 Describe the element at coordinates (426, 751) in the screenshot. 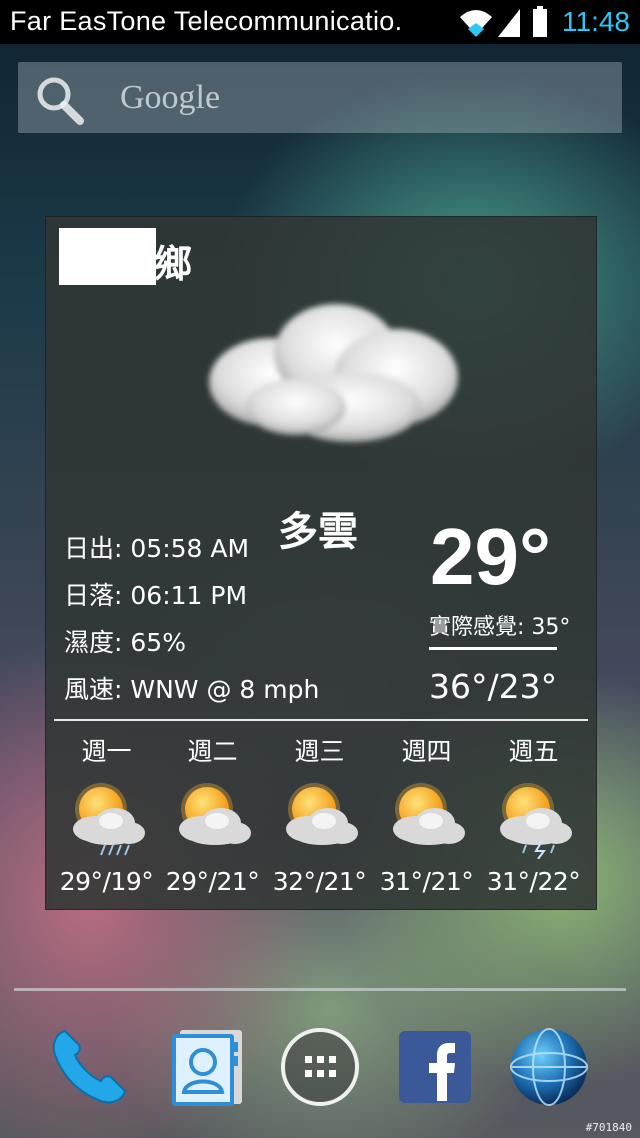

I see `forecast-day-label: 週四` at that location.